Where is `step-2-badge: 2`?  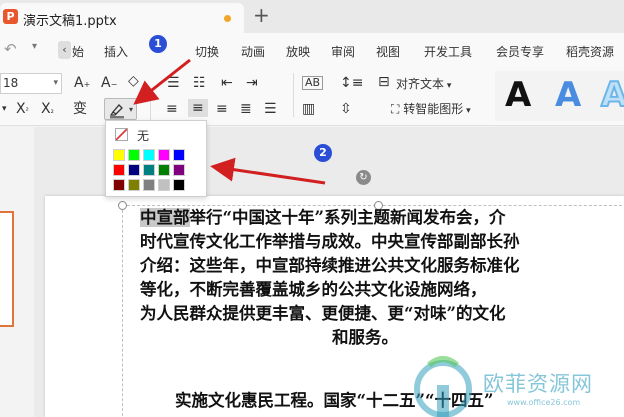
step-2-badge: 2 is located at coordinates (323, 153).